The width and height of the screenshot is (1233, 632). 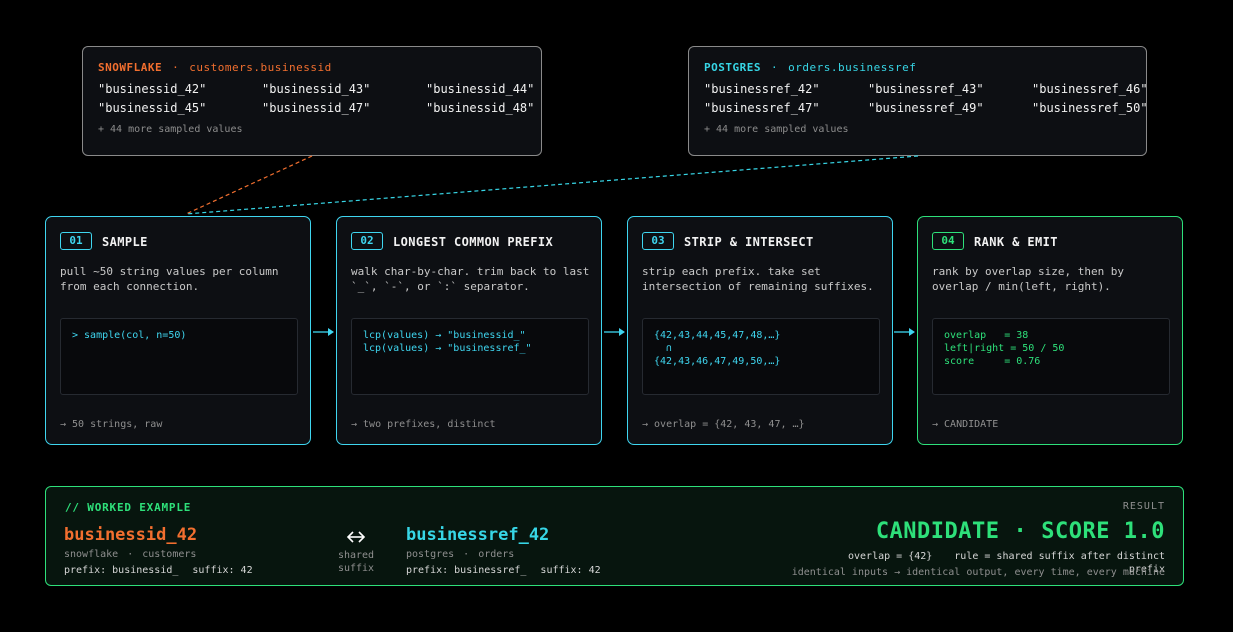 I want to click on left-example-parts: prefix: businessid_ suffix: 42, so click(x=158, y=570).